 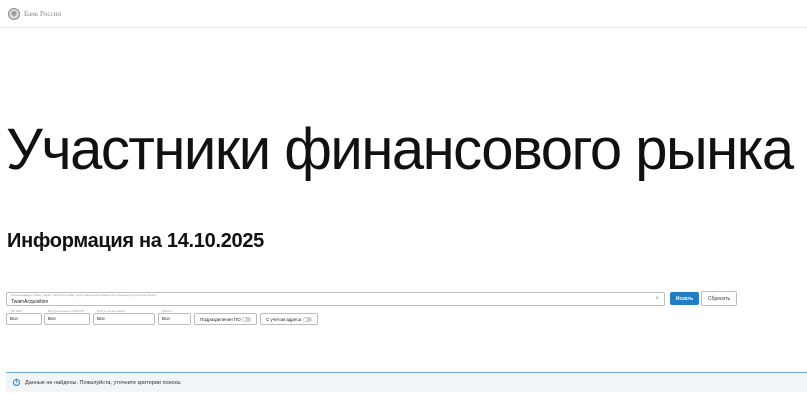 What do you see at coordinates (124, 317) in the screenshot?
I see `filter-status: Статус регистрации Все` at bounding box center [124, 317].